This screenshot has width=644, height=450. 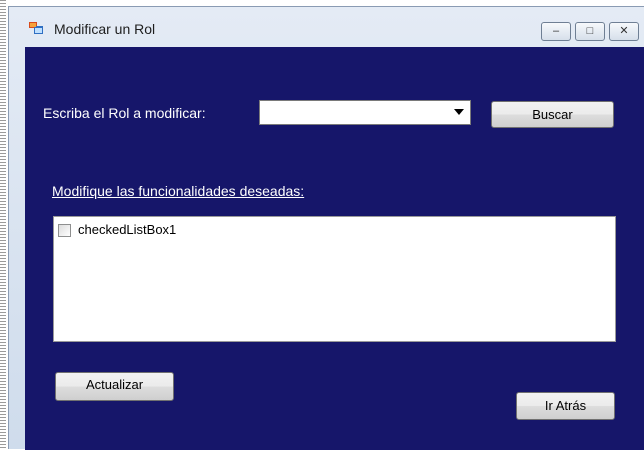 I want to click on close-icon: ✕, so click(x=624, y=31).